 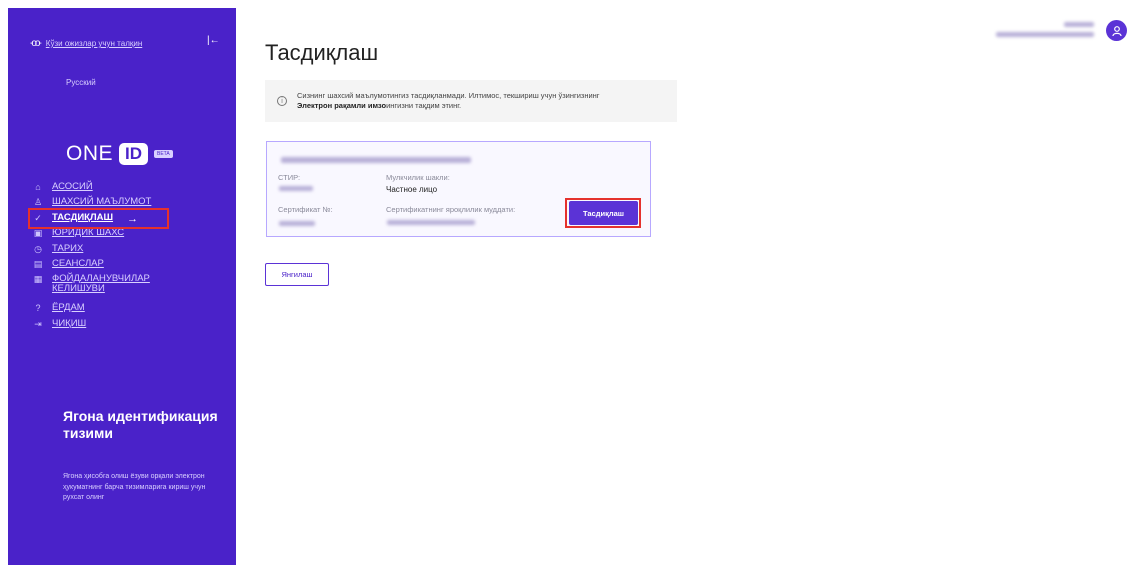 I want to click on low-vision-toggle: -oo- Кўзи ожизлар учун талқин, so click(x=86, y=43).